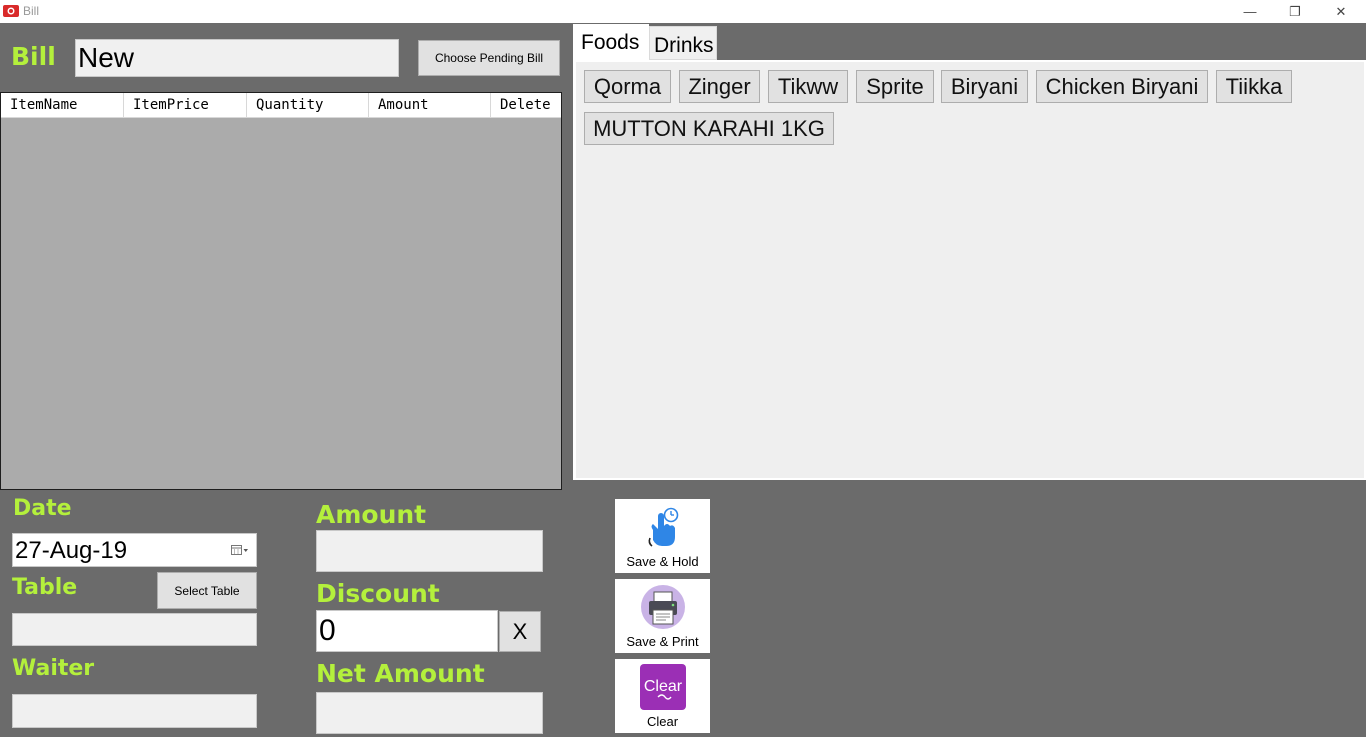  What do you see at coordinates (1341, 11) in the screenshot?
I see `close-button: ✕` at bounding box center [1341, 11].